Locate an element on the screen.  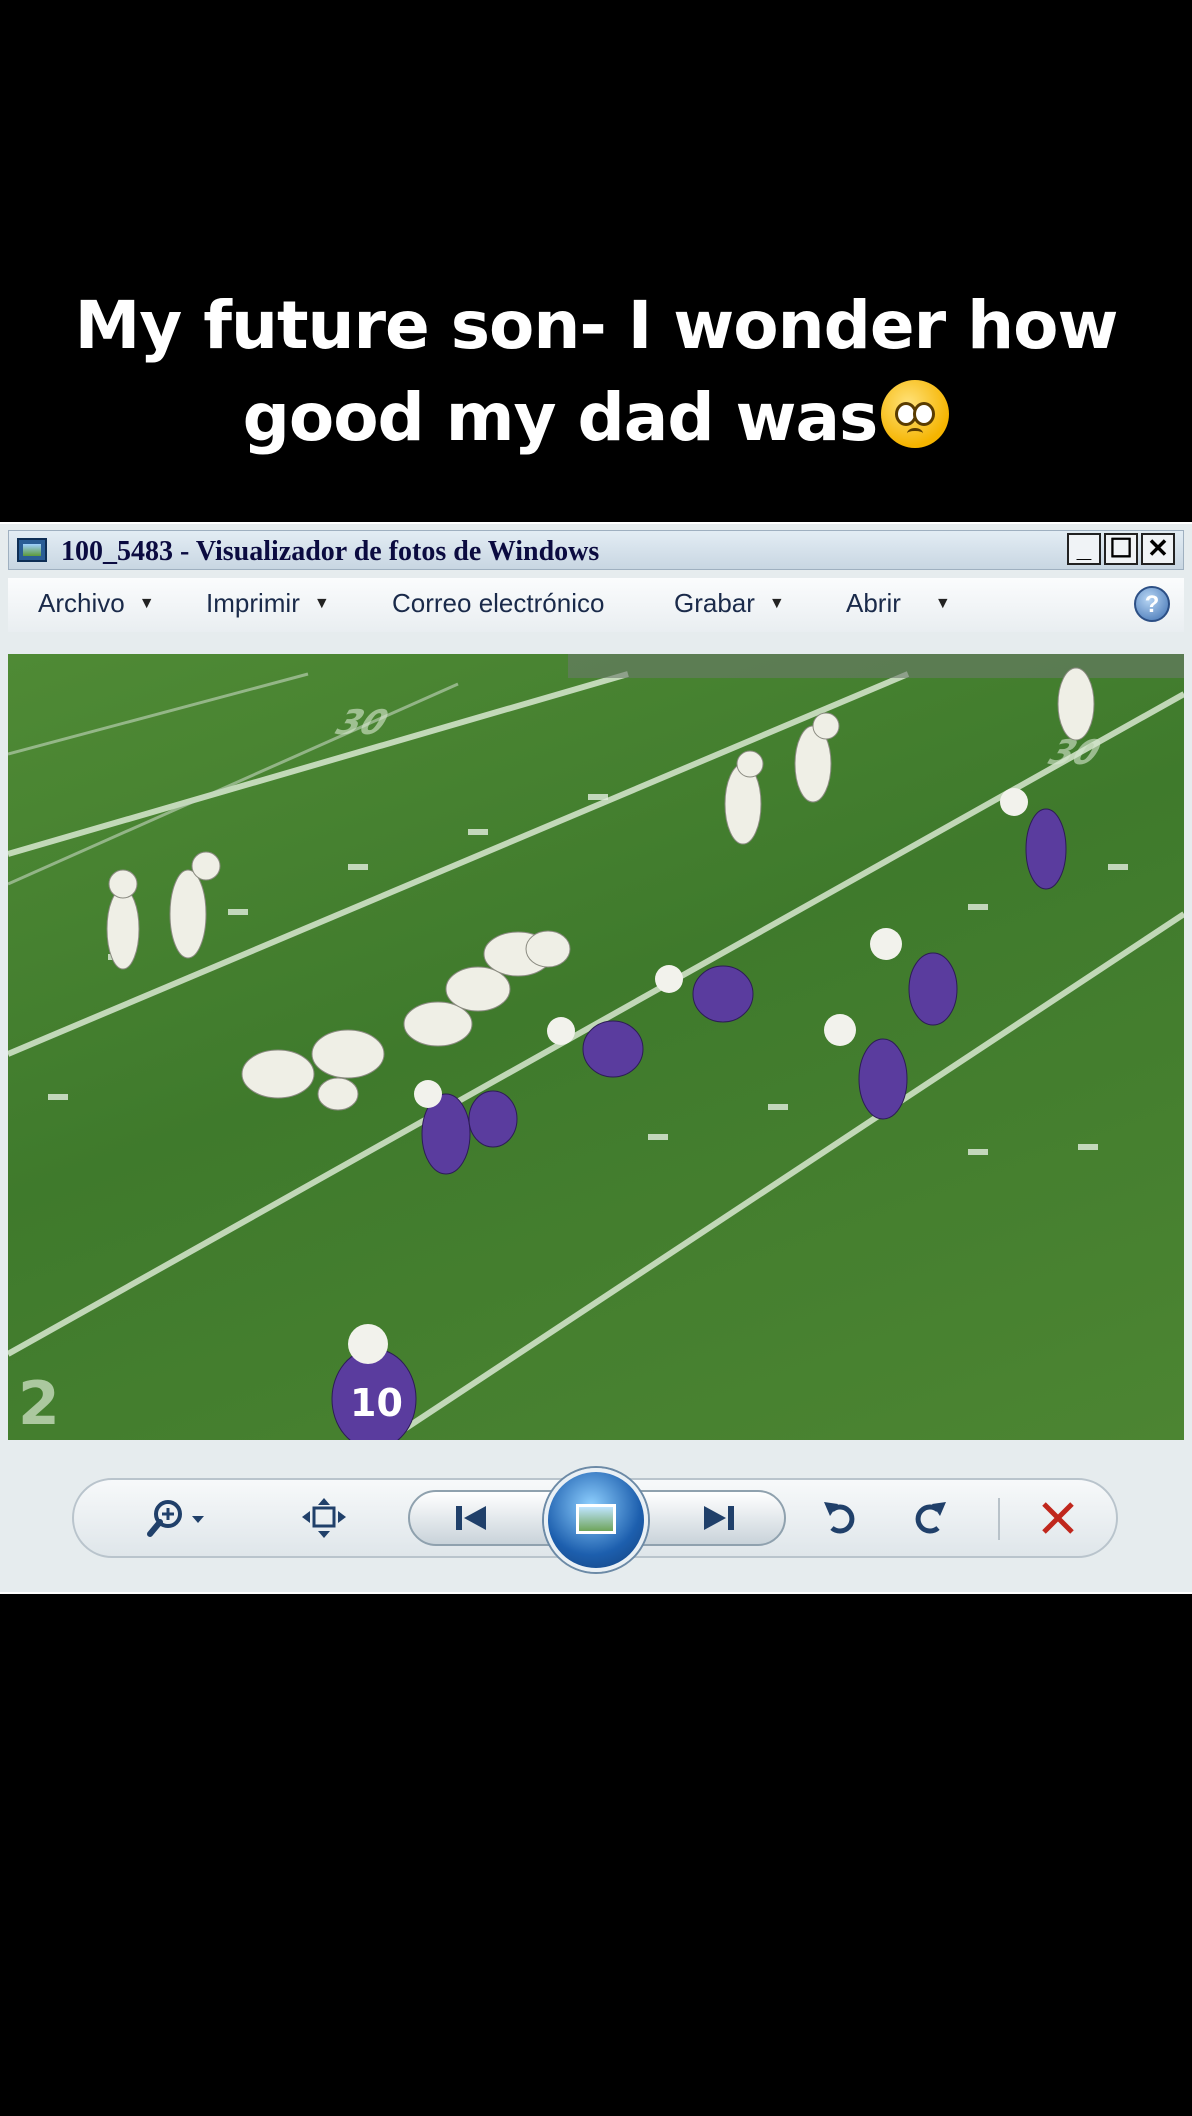
delete-icon is located at coordinates (1058, 1518).